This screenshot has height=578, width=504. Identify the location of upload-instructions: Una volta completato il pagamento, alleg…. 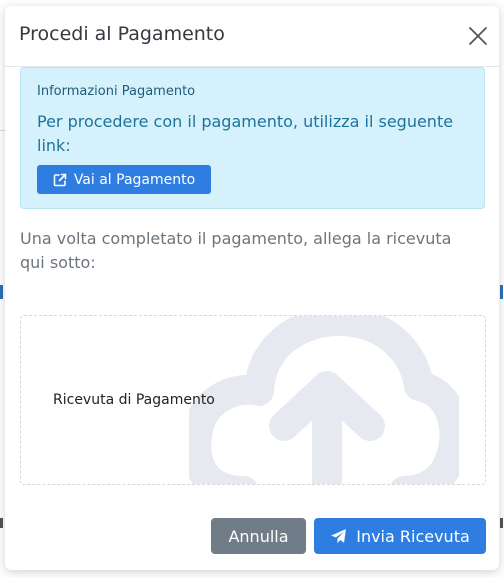
(236, 250).